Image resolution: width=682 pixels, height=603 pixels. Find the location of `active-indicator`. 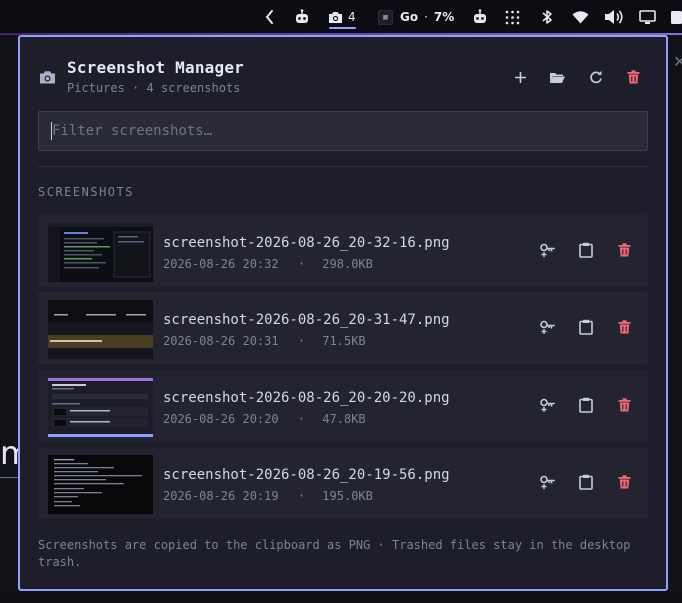

active-indicator is located at coordinates (342, 28).